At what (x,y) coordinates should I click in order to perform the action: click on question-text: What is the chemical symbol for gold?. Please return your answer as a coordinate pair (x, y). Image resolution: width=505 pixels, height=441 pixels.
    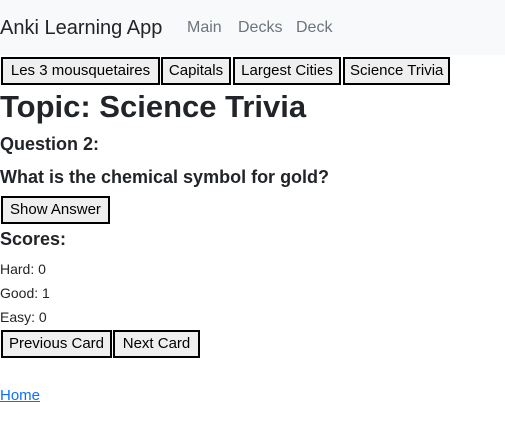
    Looking at the image, I should click on (165, 177).